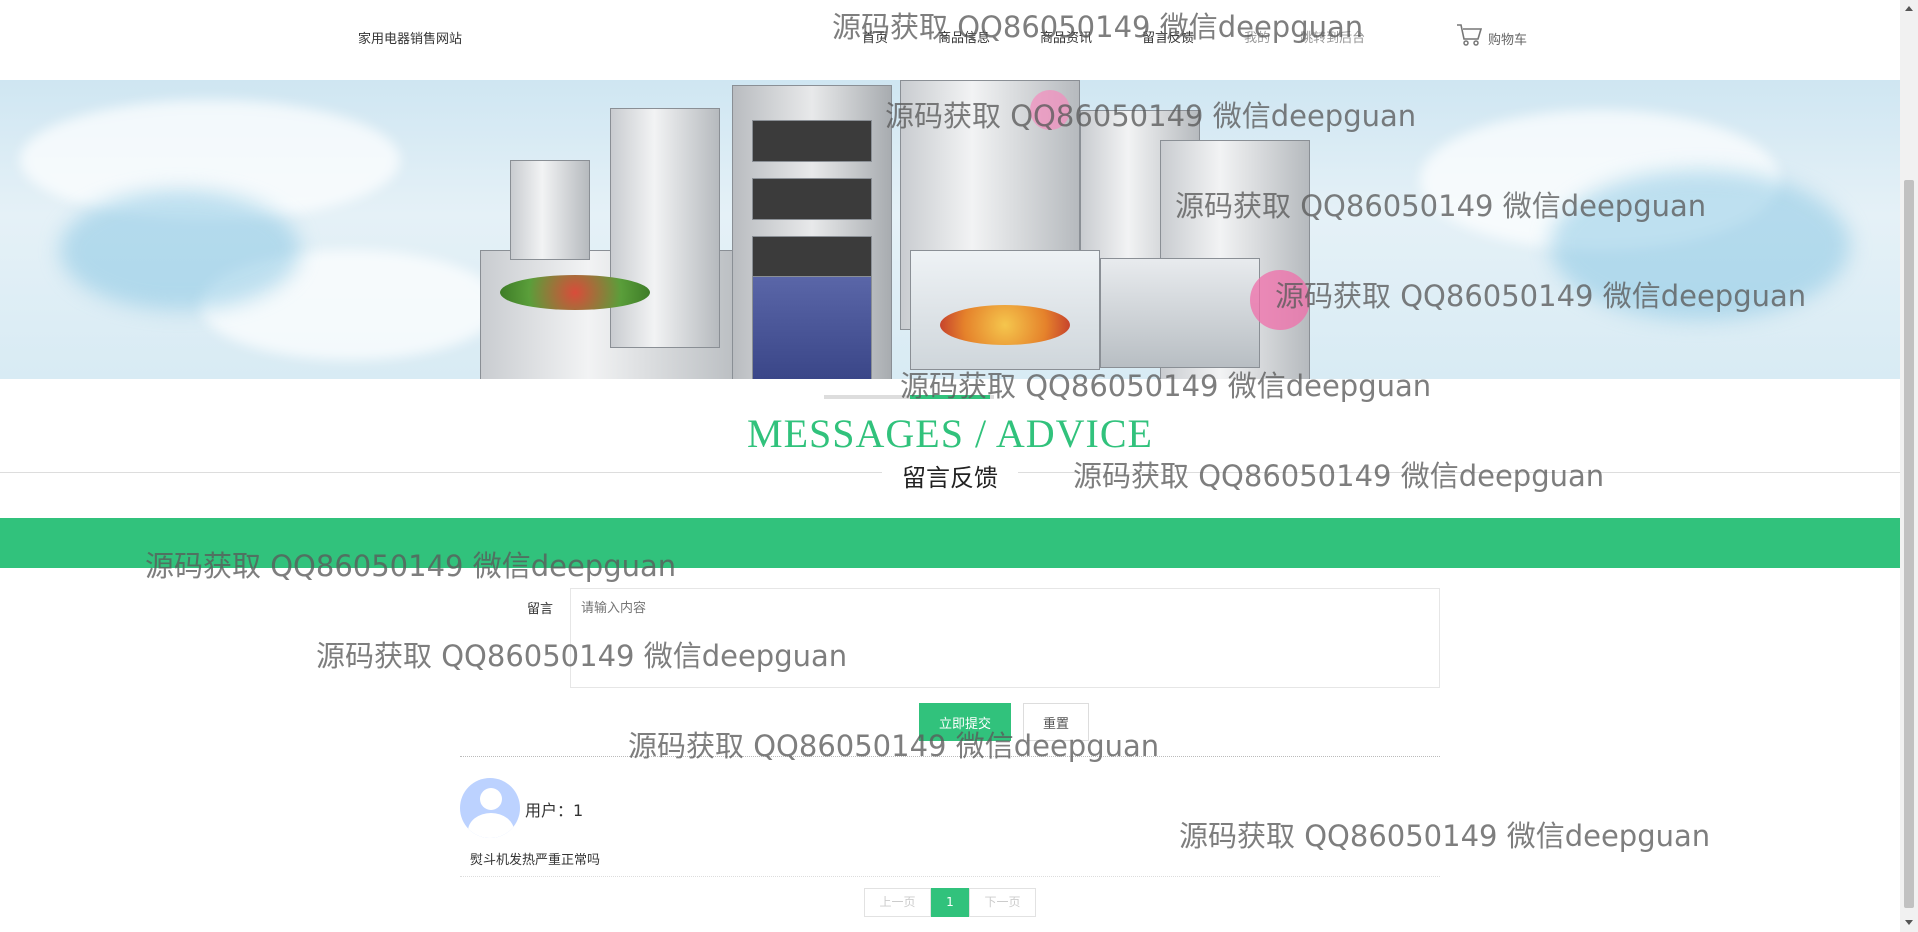 The width and height of the screenshot is (1918, 932). I want to click on site-header: 家用电器销售网站 首页 商品信息 商品资讯 留言反馈 我的 跳转到后台 购物车, so click(950, 40).